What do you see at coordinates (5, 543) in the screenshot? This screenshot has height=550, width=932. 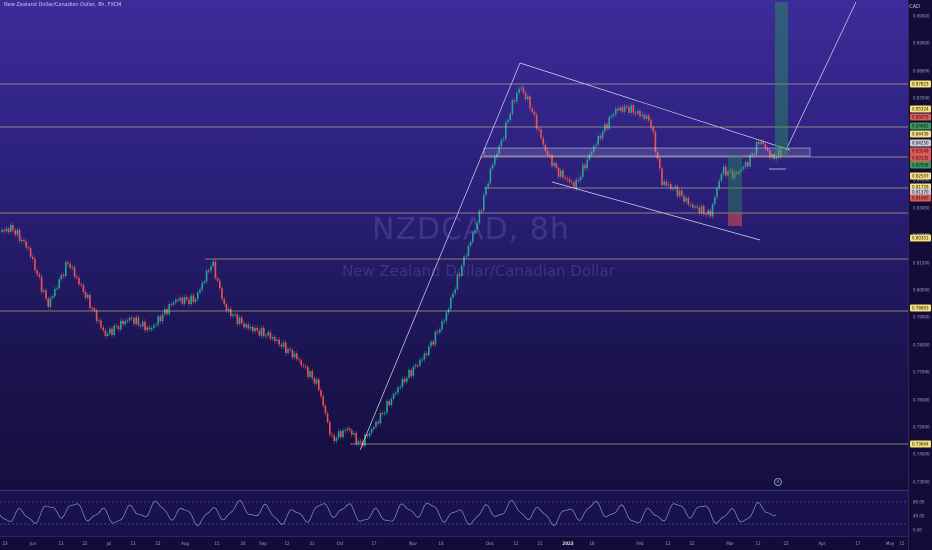 I see `time-label: 23` at bounding box center [5, 543].